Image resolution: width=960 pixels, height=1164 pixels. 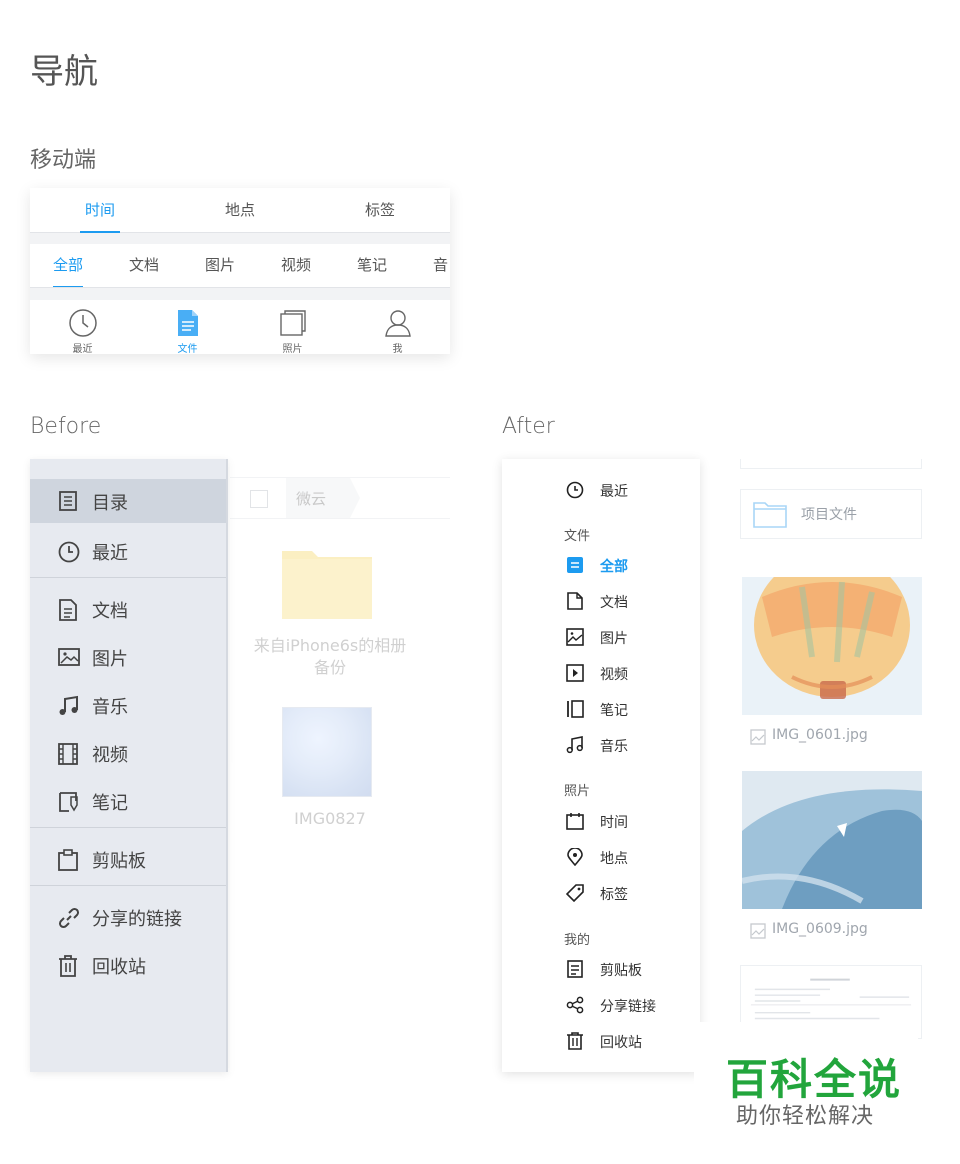 I want to click on tab-label: 时间, so click(x=99, y=210).